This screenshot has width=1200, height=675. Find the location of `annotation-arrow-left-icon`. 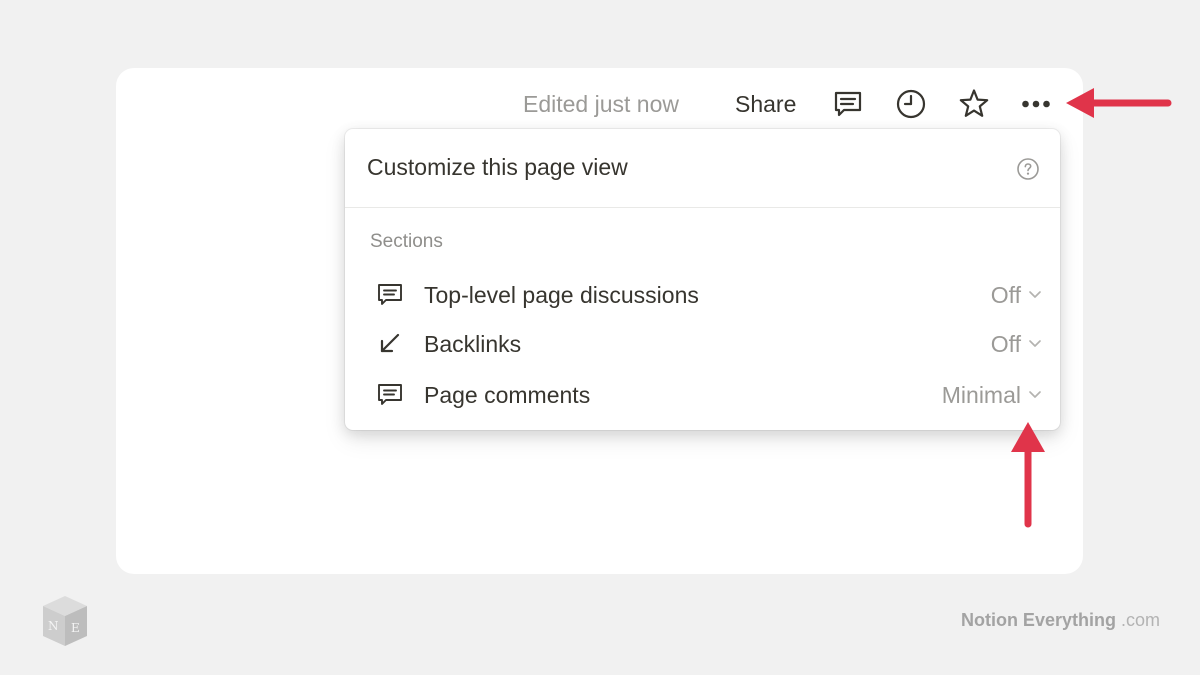

annotation-arrow-left-icon is located at coordinates (1119, 103).